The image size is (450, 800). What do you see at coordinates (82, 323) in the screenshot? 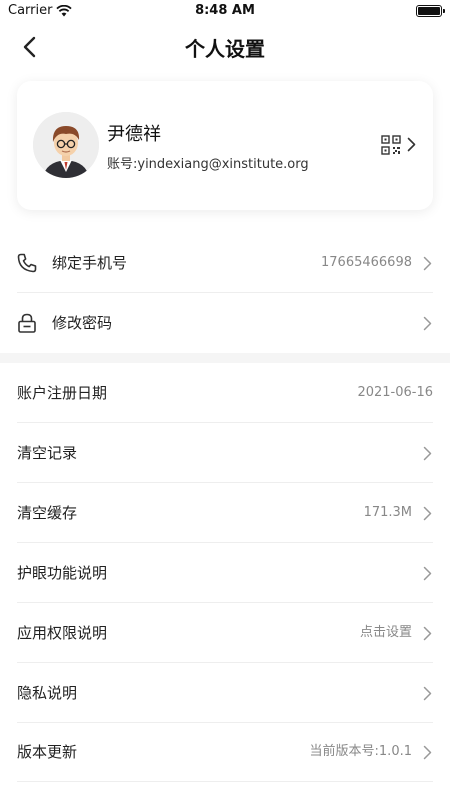
I see `row-label: 修改密码` at bounding box center [82, 323].